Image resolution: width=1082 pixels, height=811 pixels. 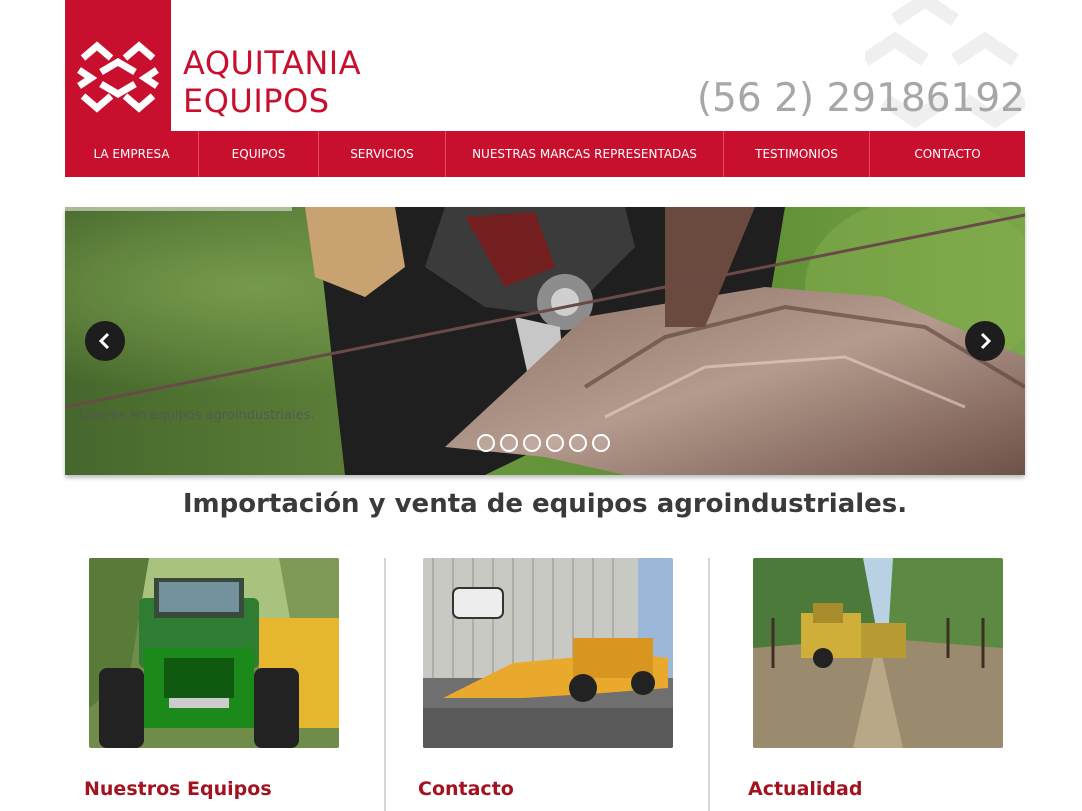 I want to click on slider-next-button, so click(x=985, y=341).